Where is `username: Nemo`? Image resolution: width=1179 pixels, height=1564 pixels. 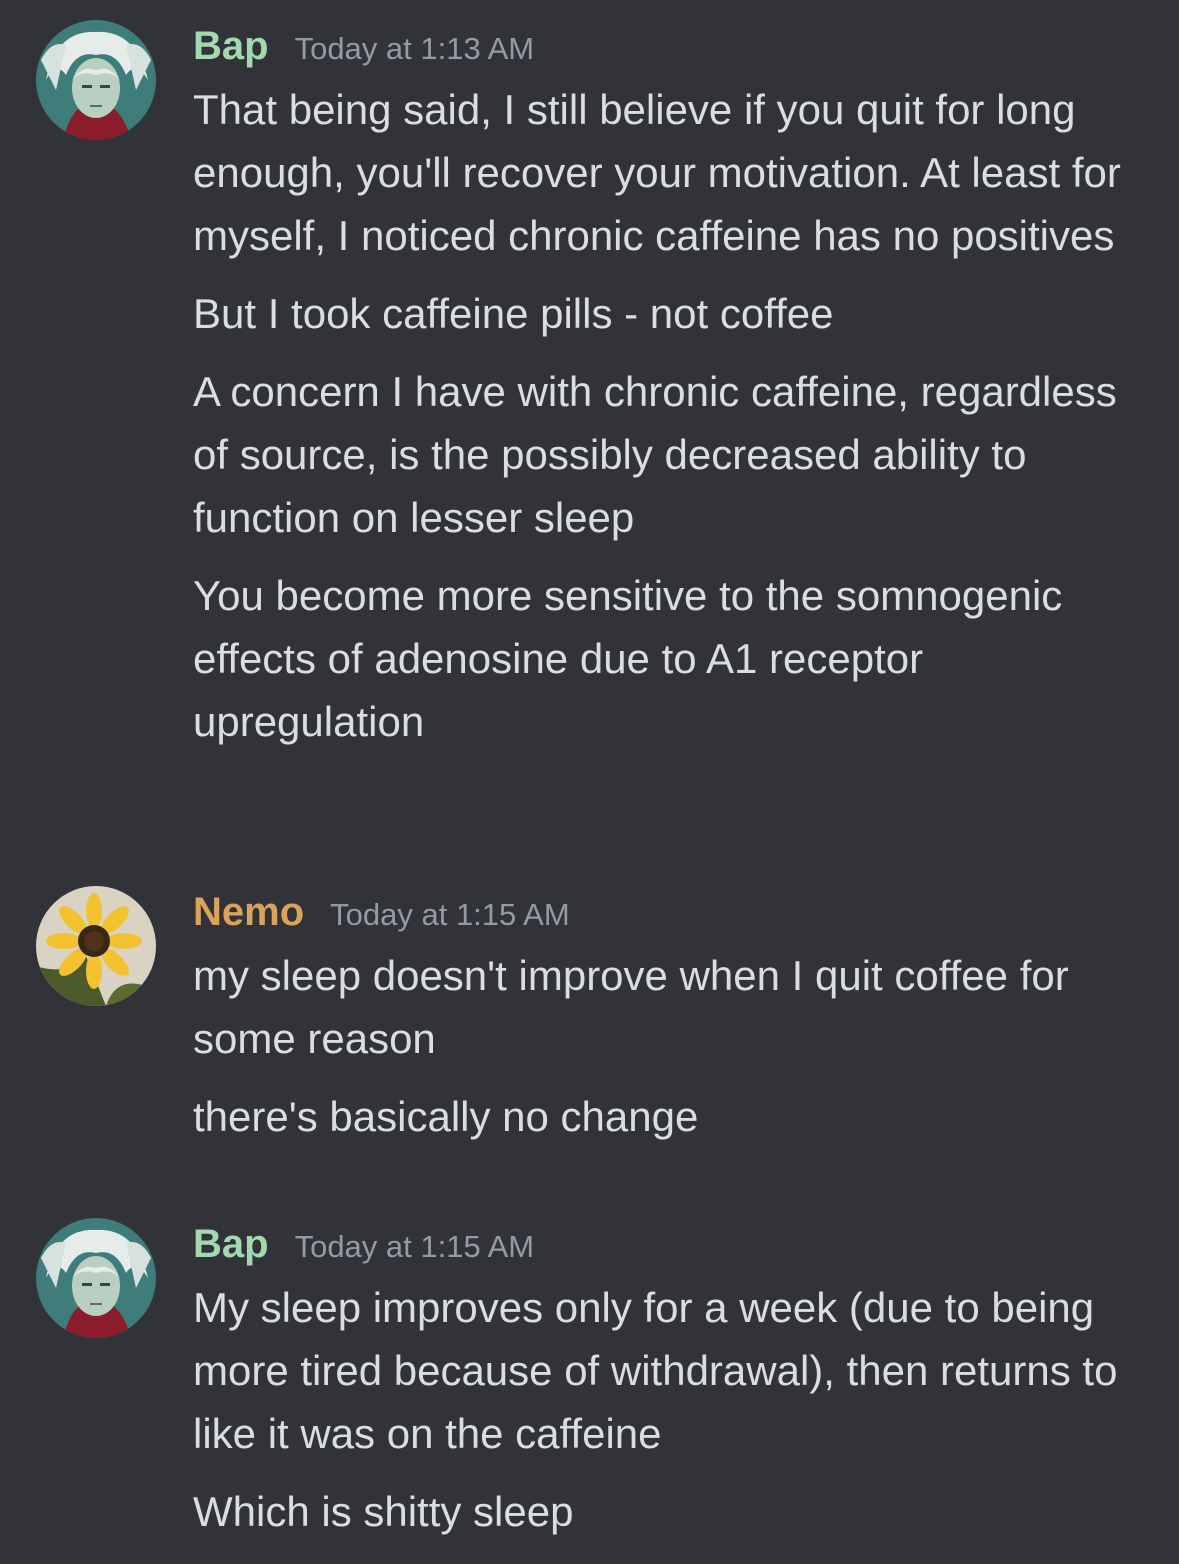 username: Nemo is located at coordinates (248, 912).